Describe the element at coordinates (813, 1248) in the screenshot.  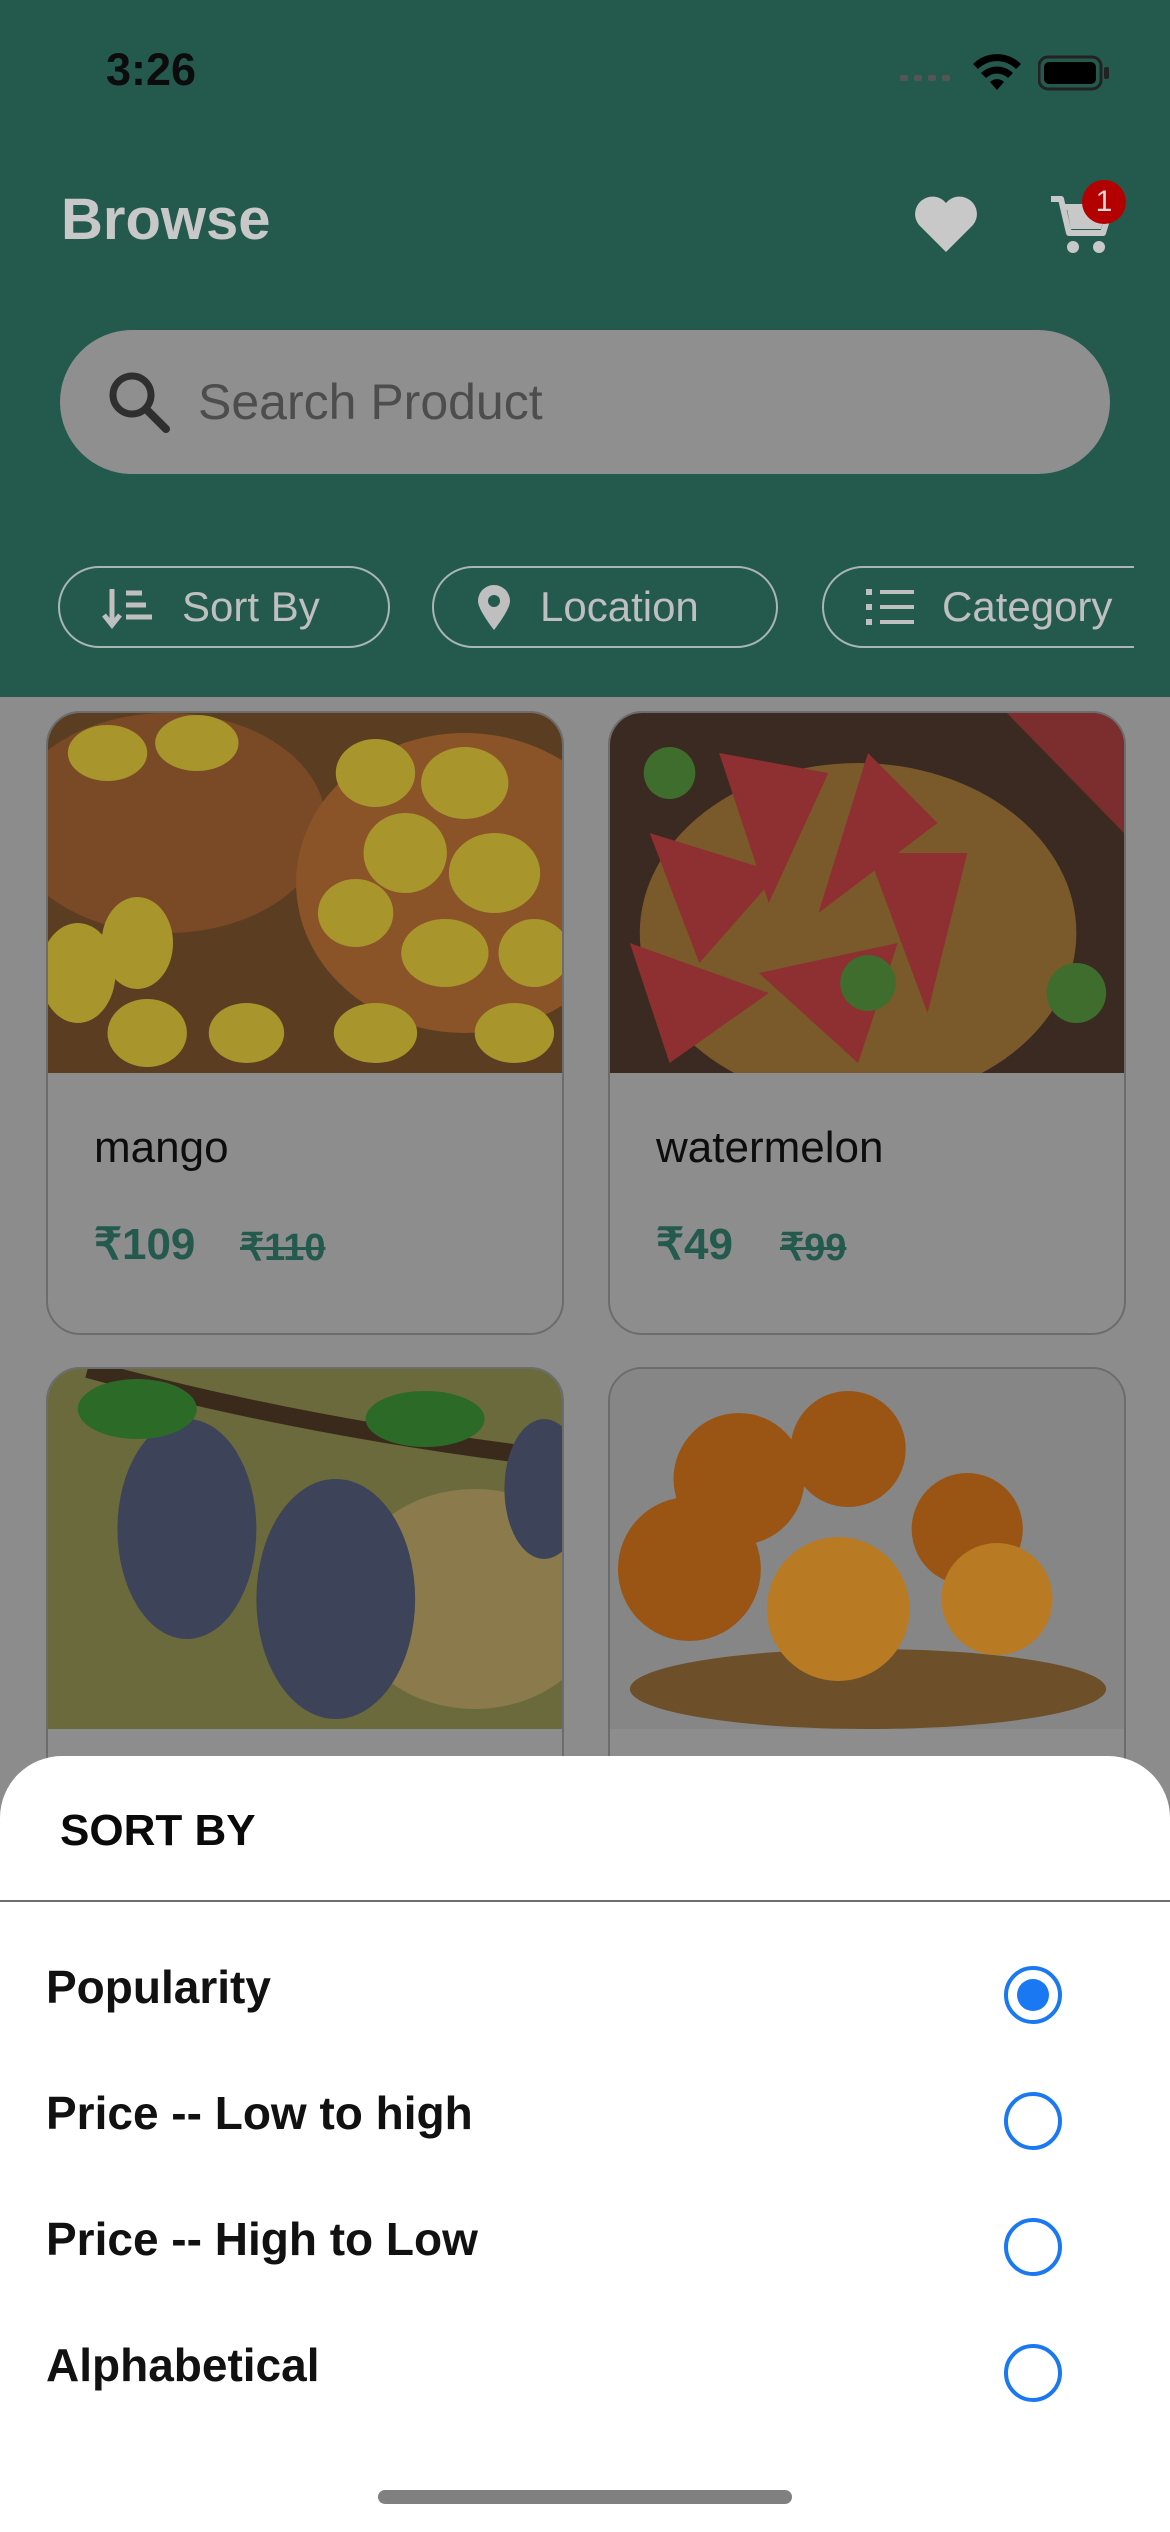
I see `product-original-price: ₹99` at that location.